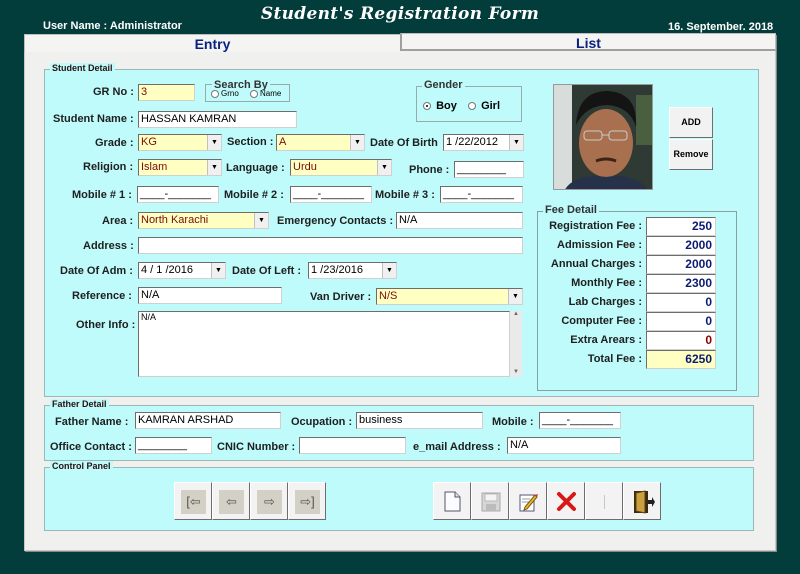 This screenshot has width=800, height=574. Describe the element at coordinates (472, 106) in the screenshot. I see `radio-girl-icon` at that location.